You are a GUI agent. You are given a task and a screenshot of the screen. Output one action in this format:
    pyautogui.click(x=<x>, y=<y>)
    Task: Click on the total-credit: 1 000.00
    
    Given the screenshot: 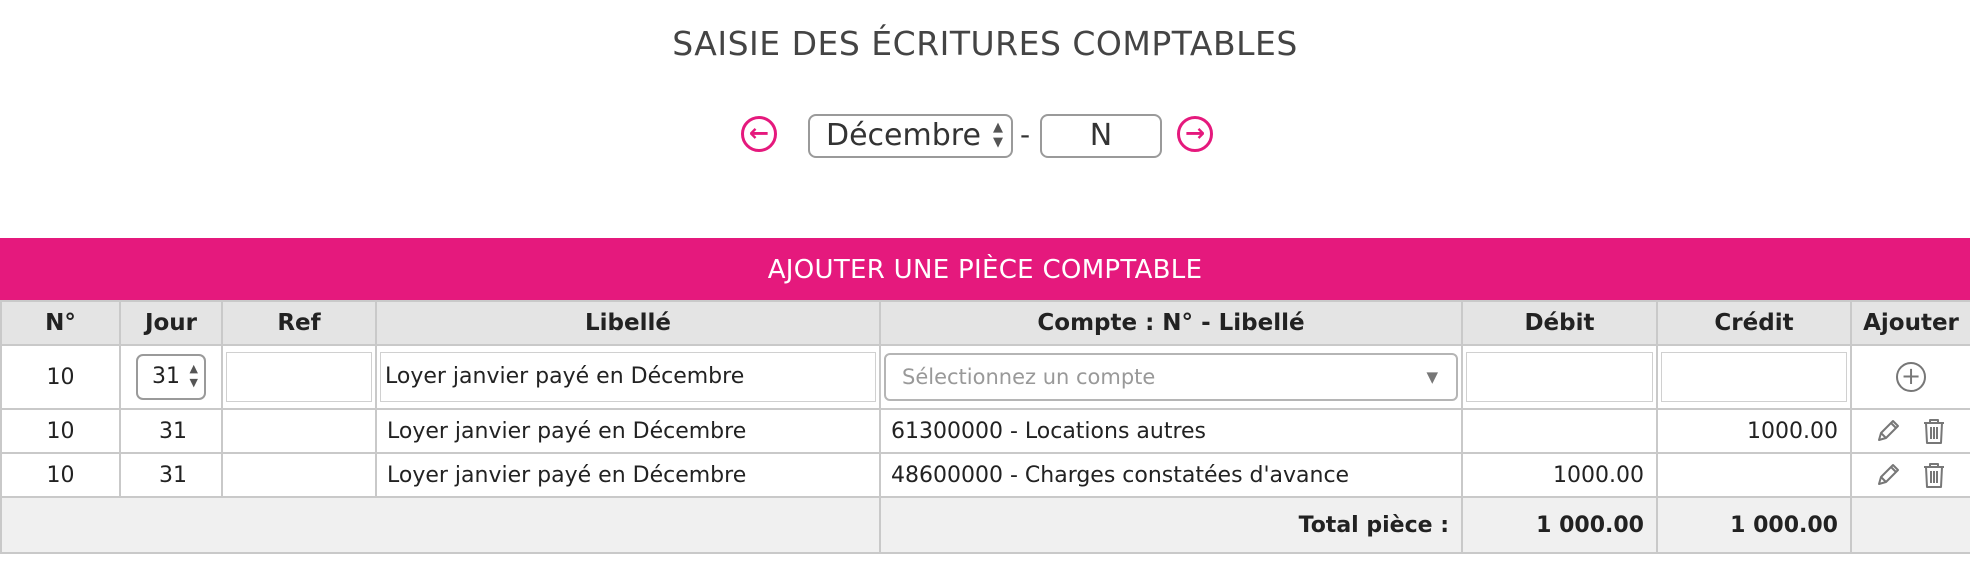 What is the action you would take?
    pyautogui.click(x=1754, y=525)
    